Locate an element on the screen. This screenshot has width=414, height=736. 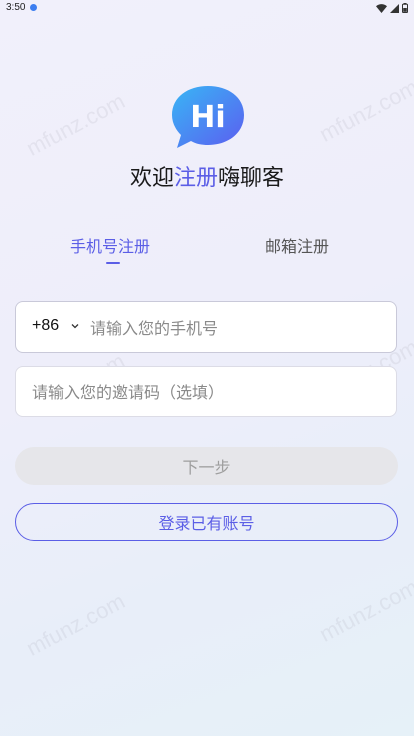
wifi-icon is located at coordinates (381, 8).